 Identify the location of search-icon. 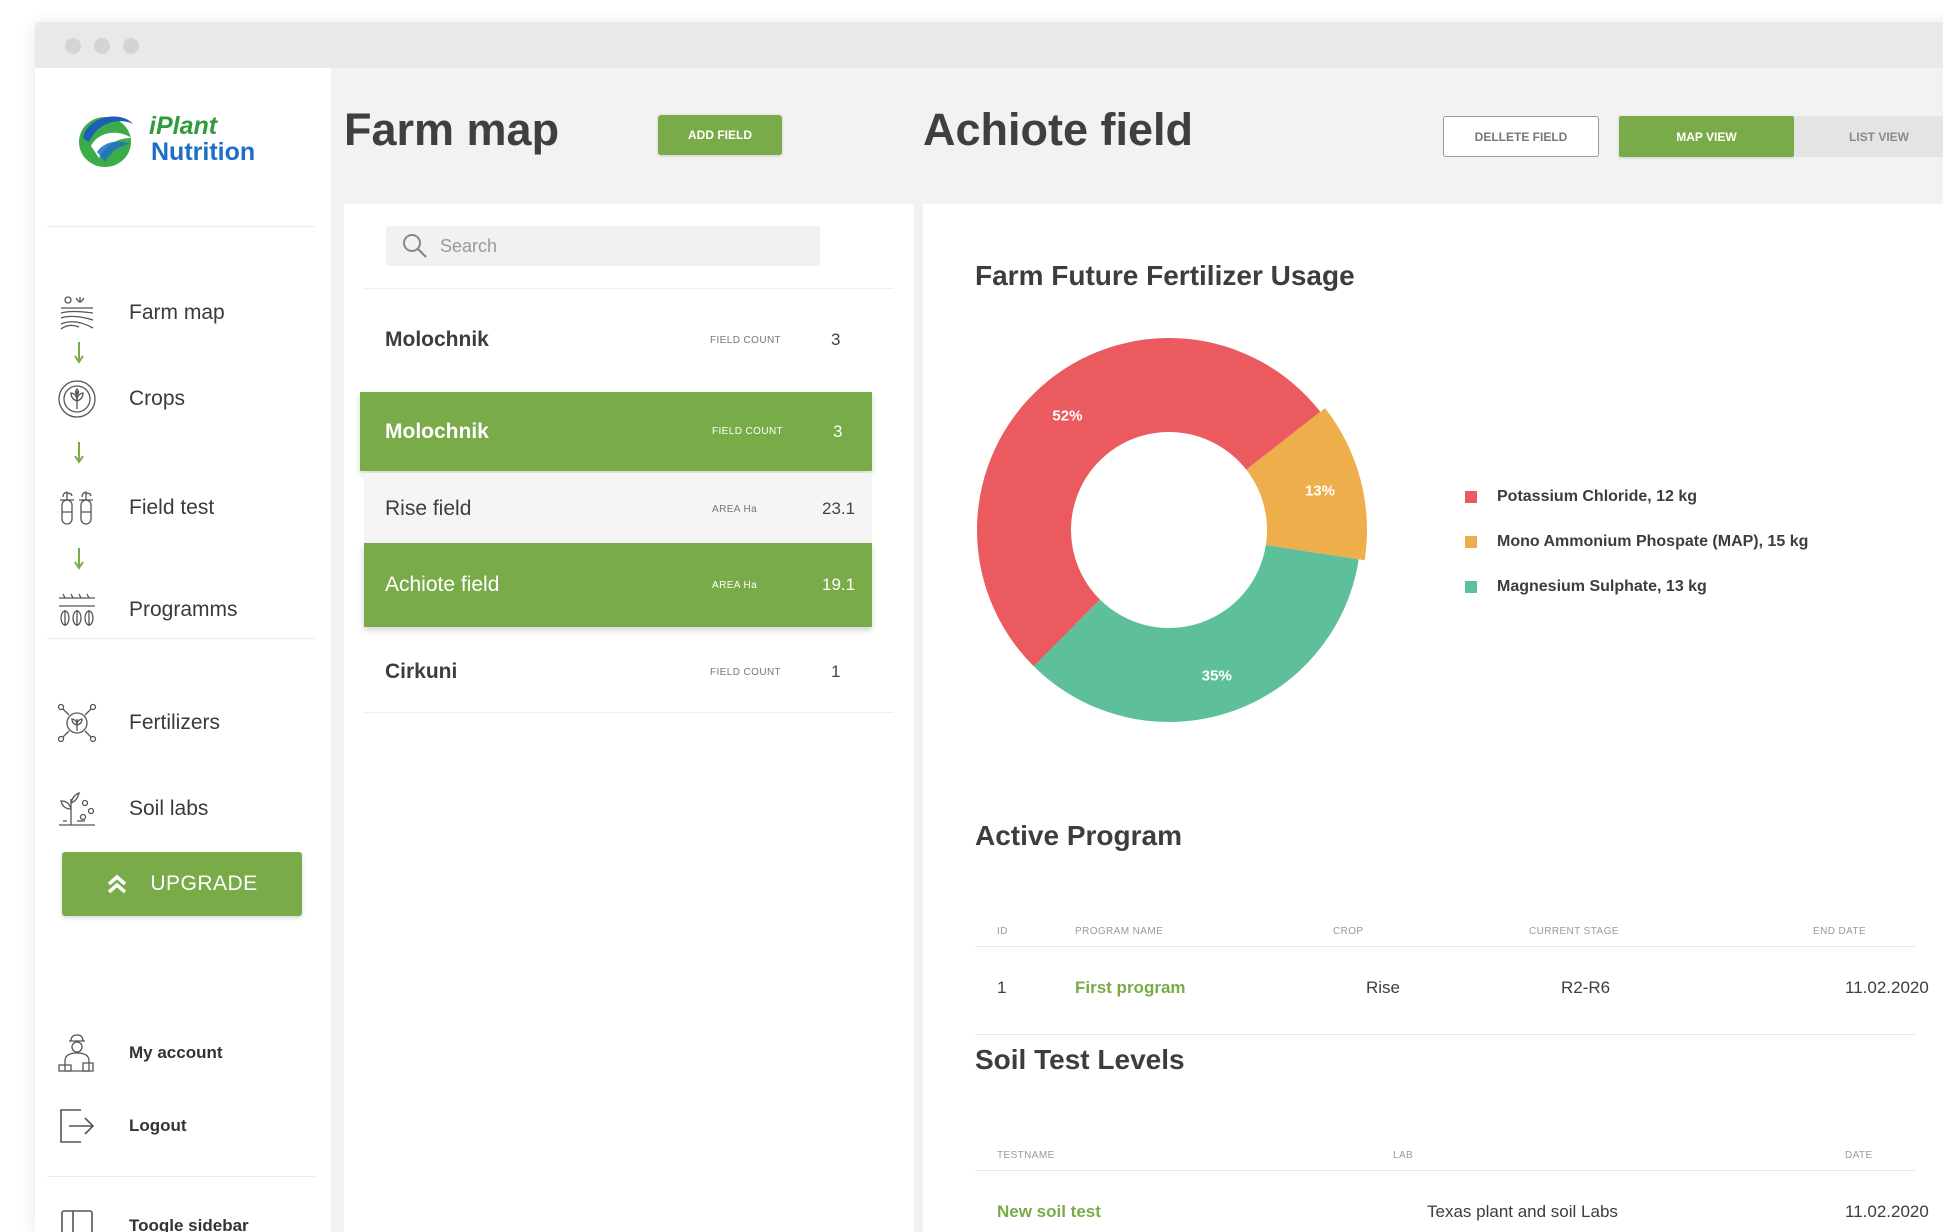
(415, 246).